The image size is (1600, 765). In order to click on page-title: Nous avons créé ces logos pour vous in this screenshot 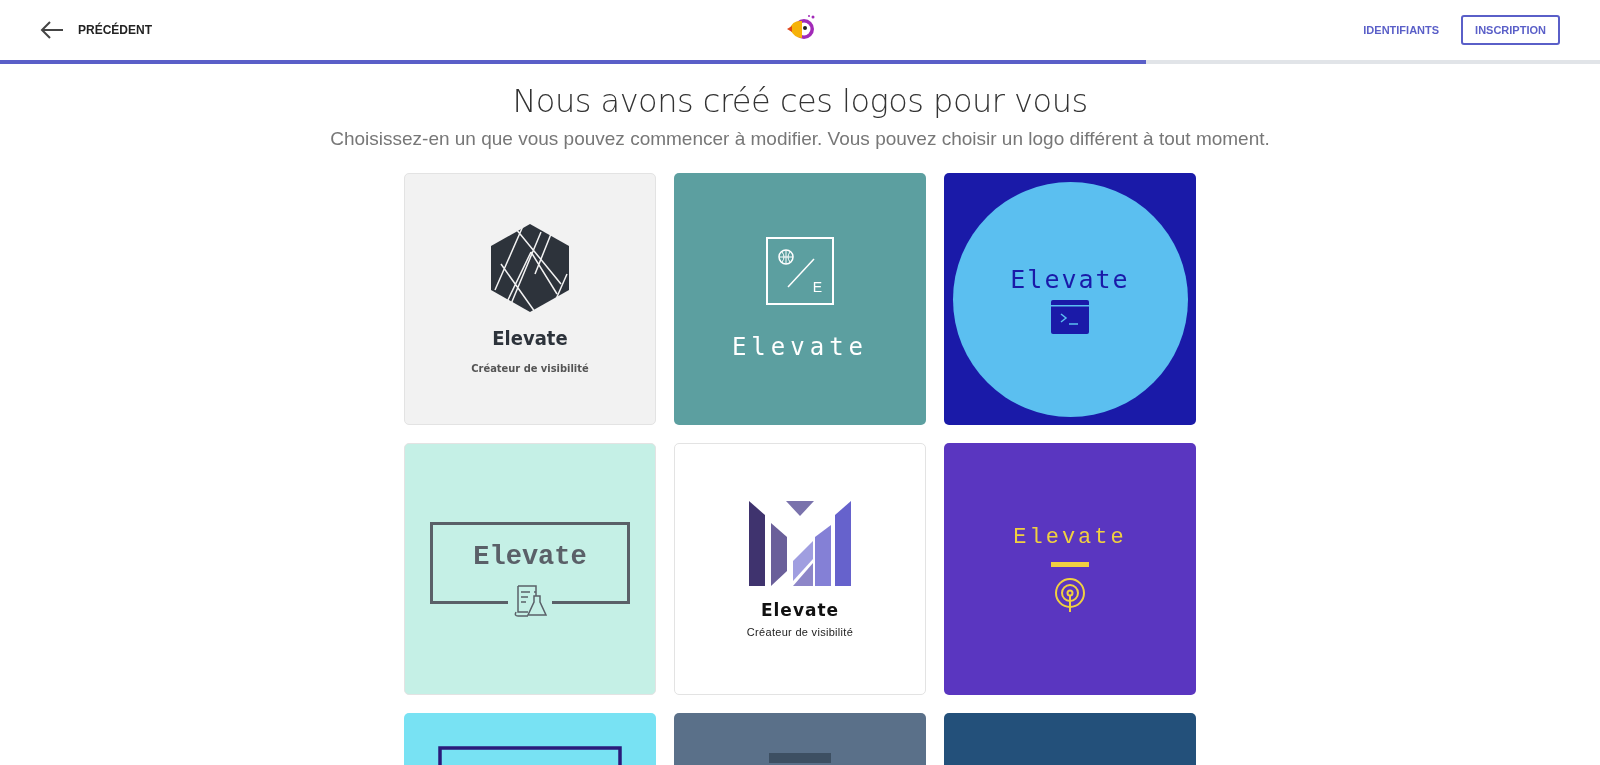, I will do `click(800, 101)`.